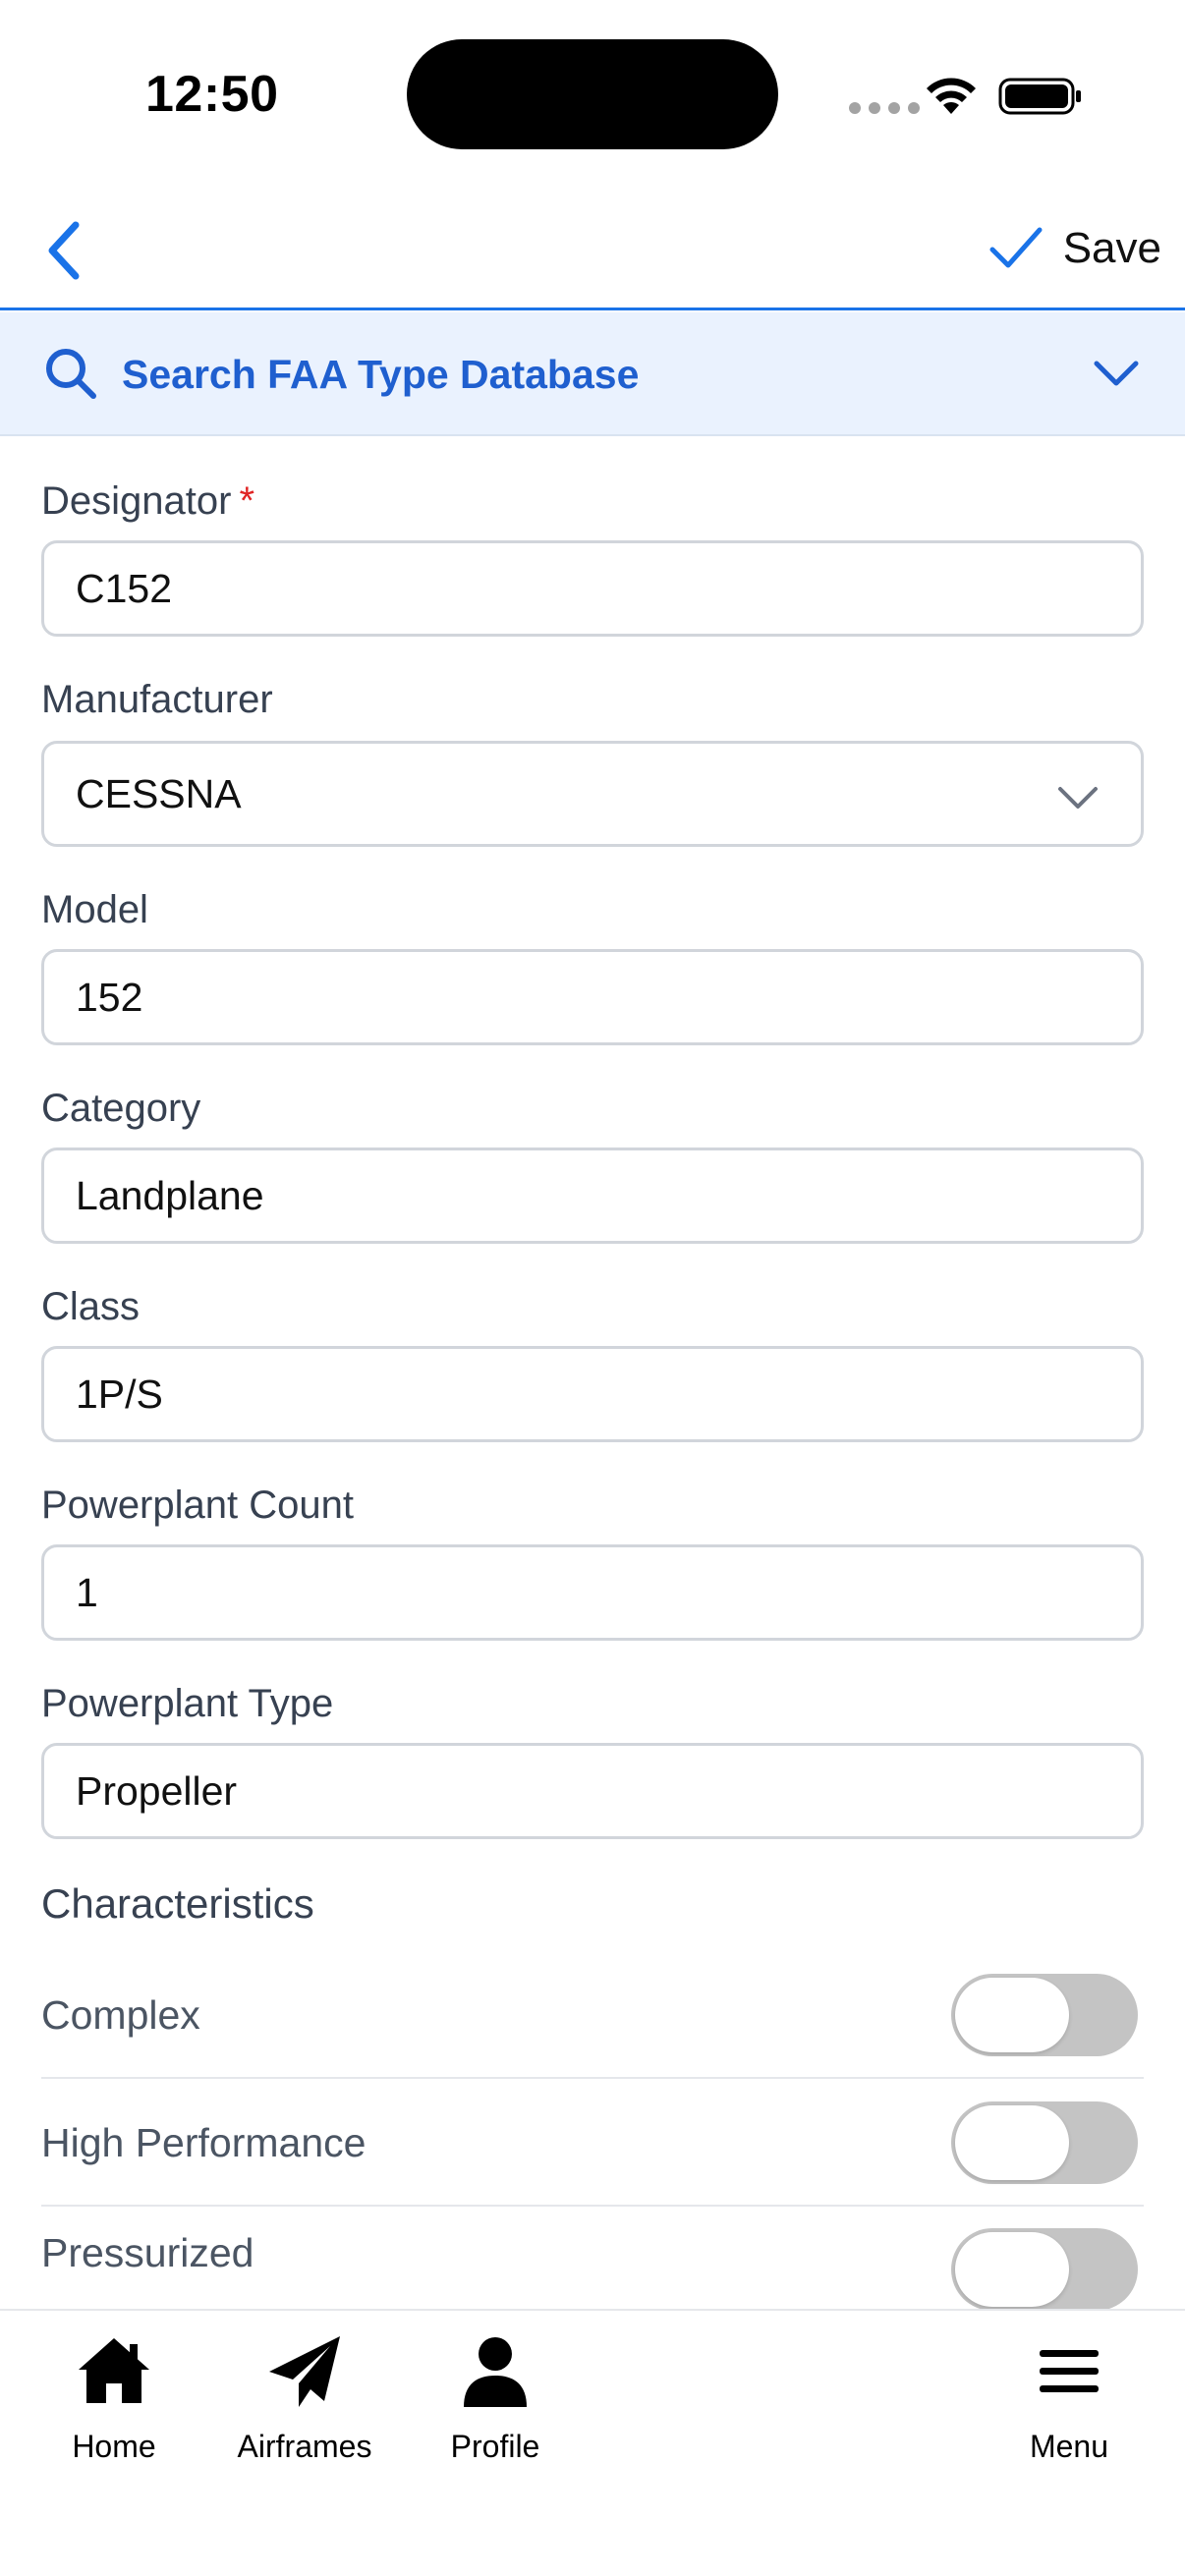  Describe the element at coordinates (496, 2372) in the screenshot. I see `person-icon` at that location.